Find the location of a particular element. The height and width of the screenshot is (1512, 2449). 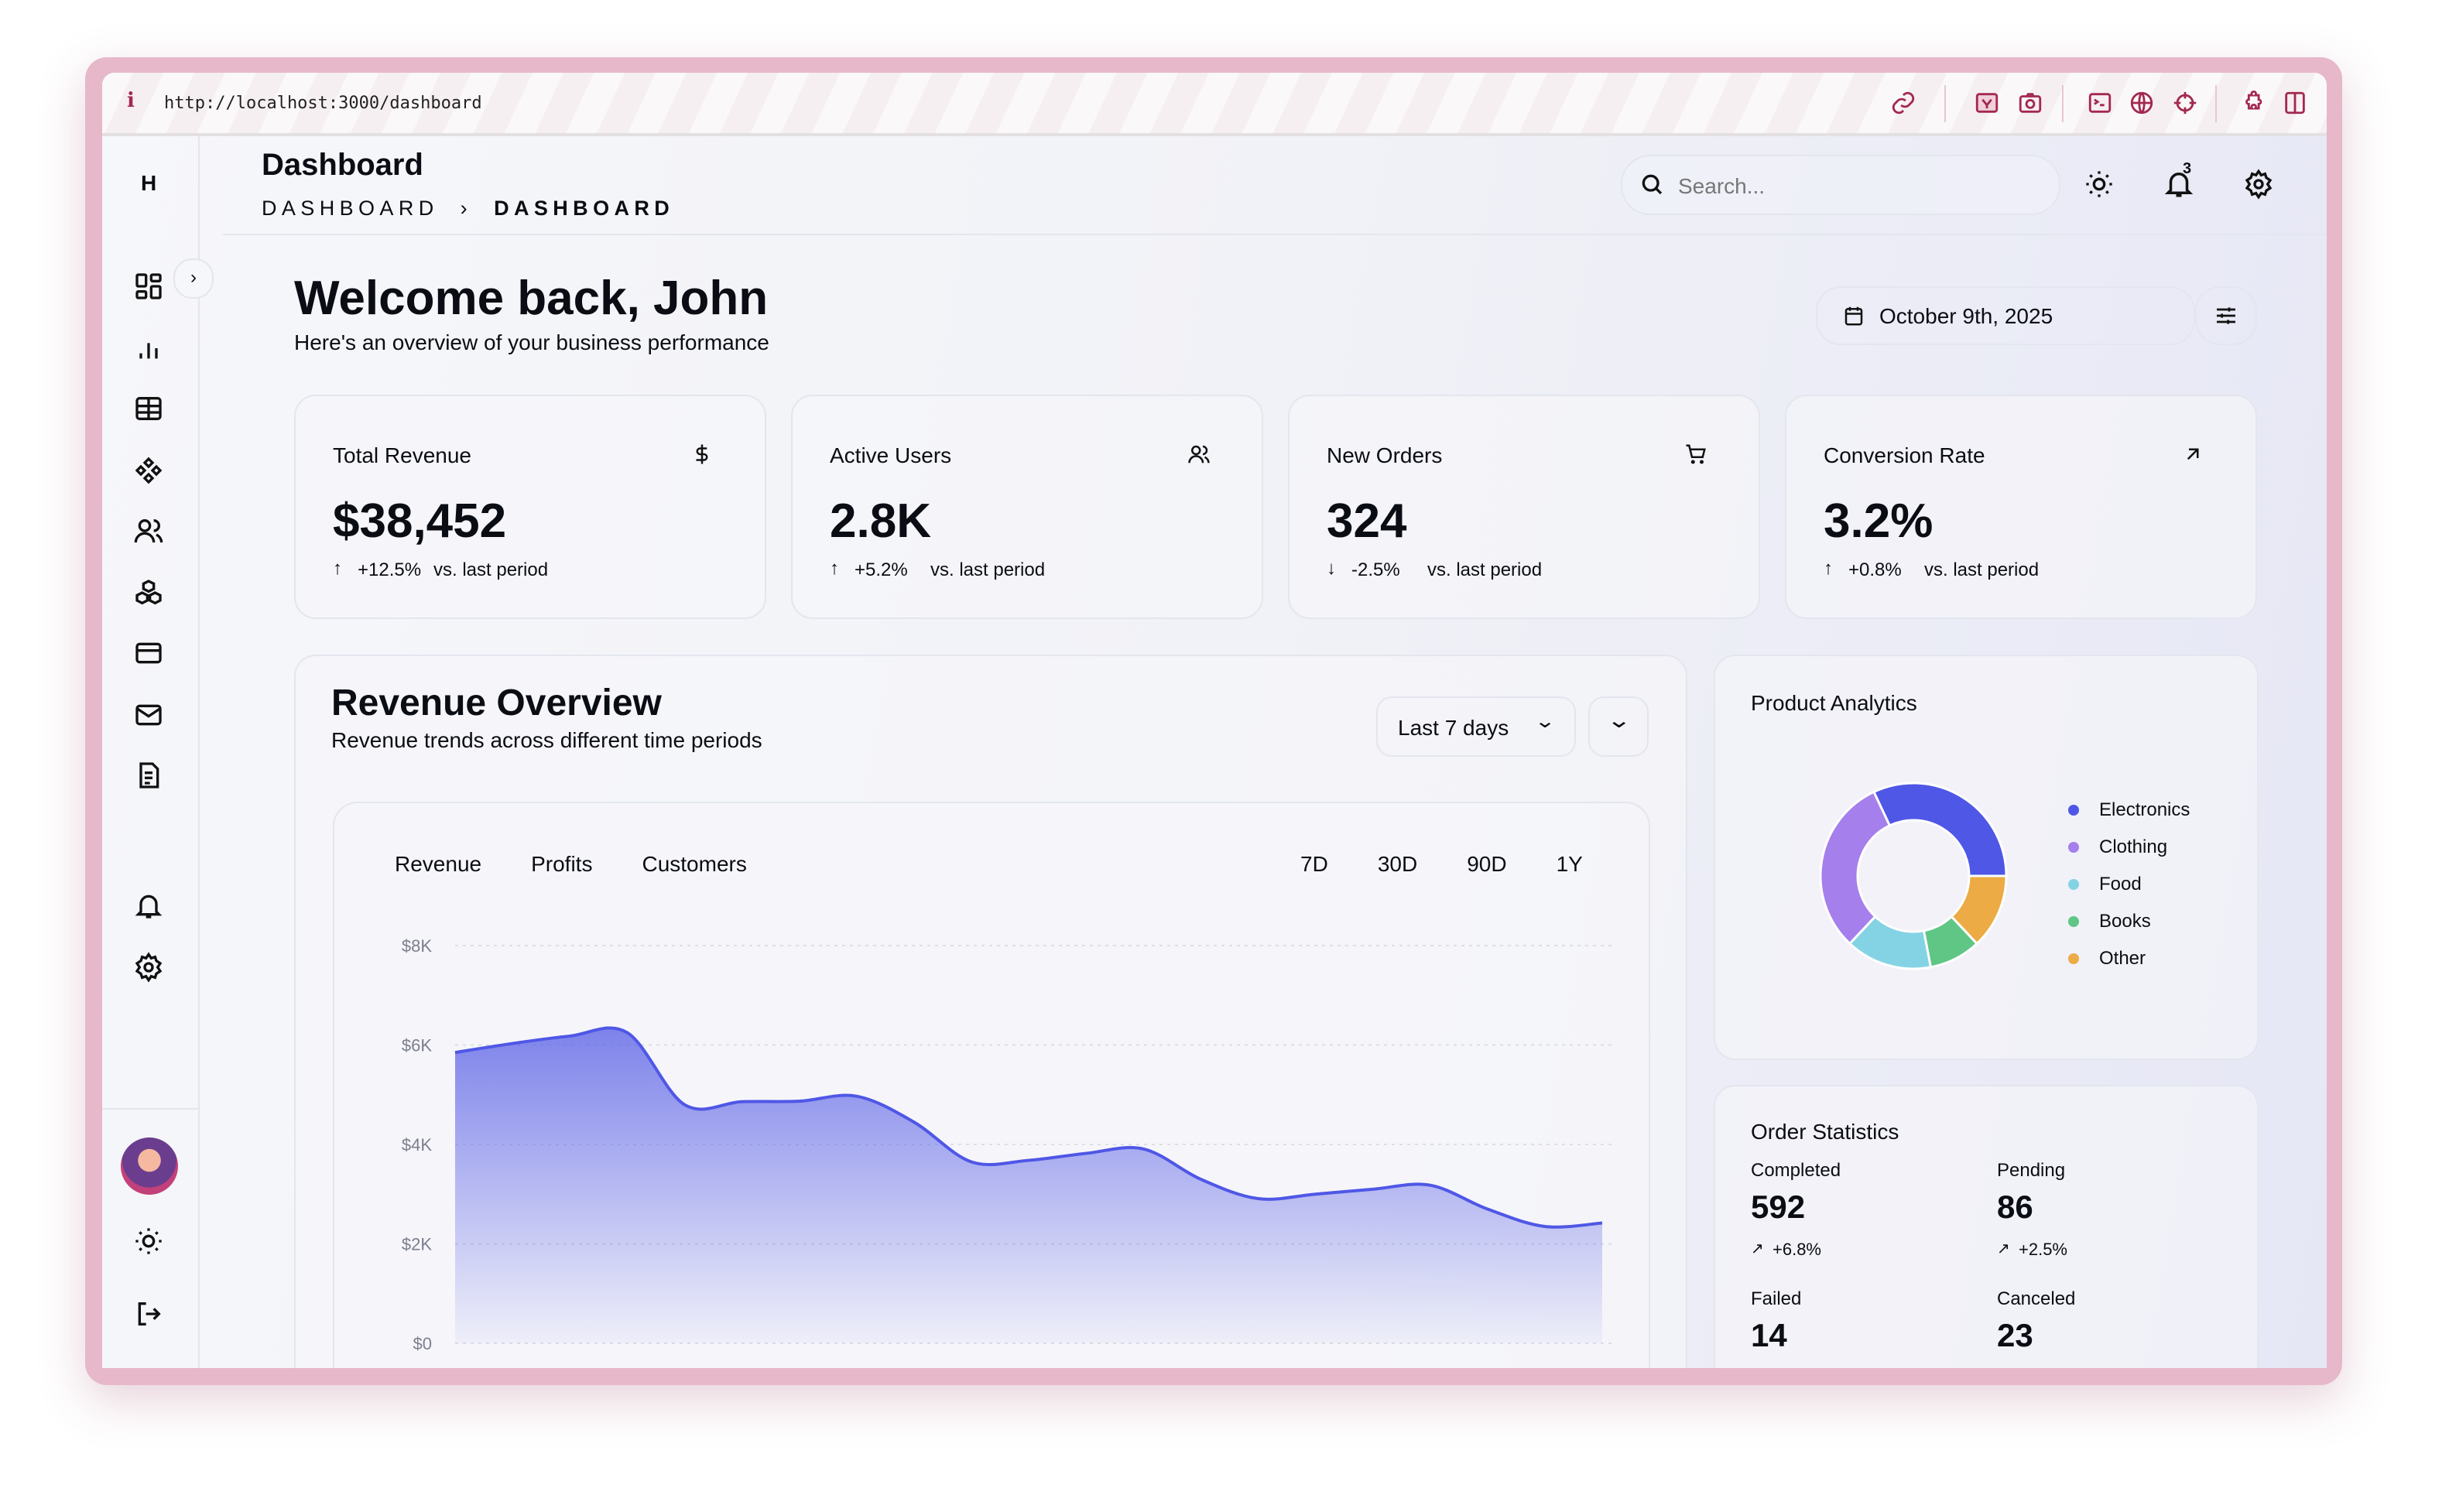

y-tick-label: $2K is located at coordinates (417, 1244).